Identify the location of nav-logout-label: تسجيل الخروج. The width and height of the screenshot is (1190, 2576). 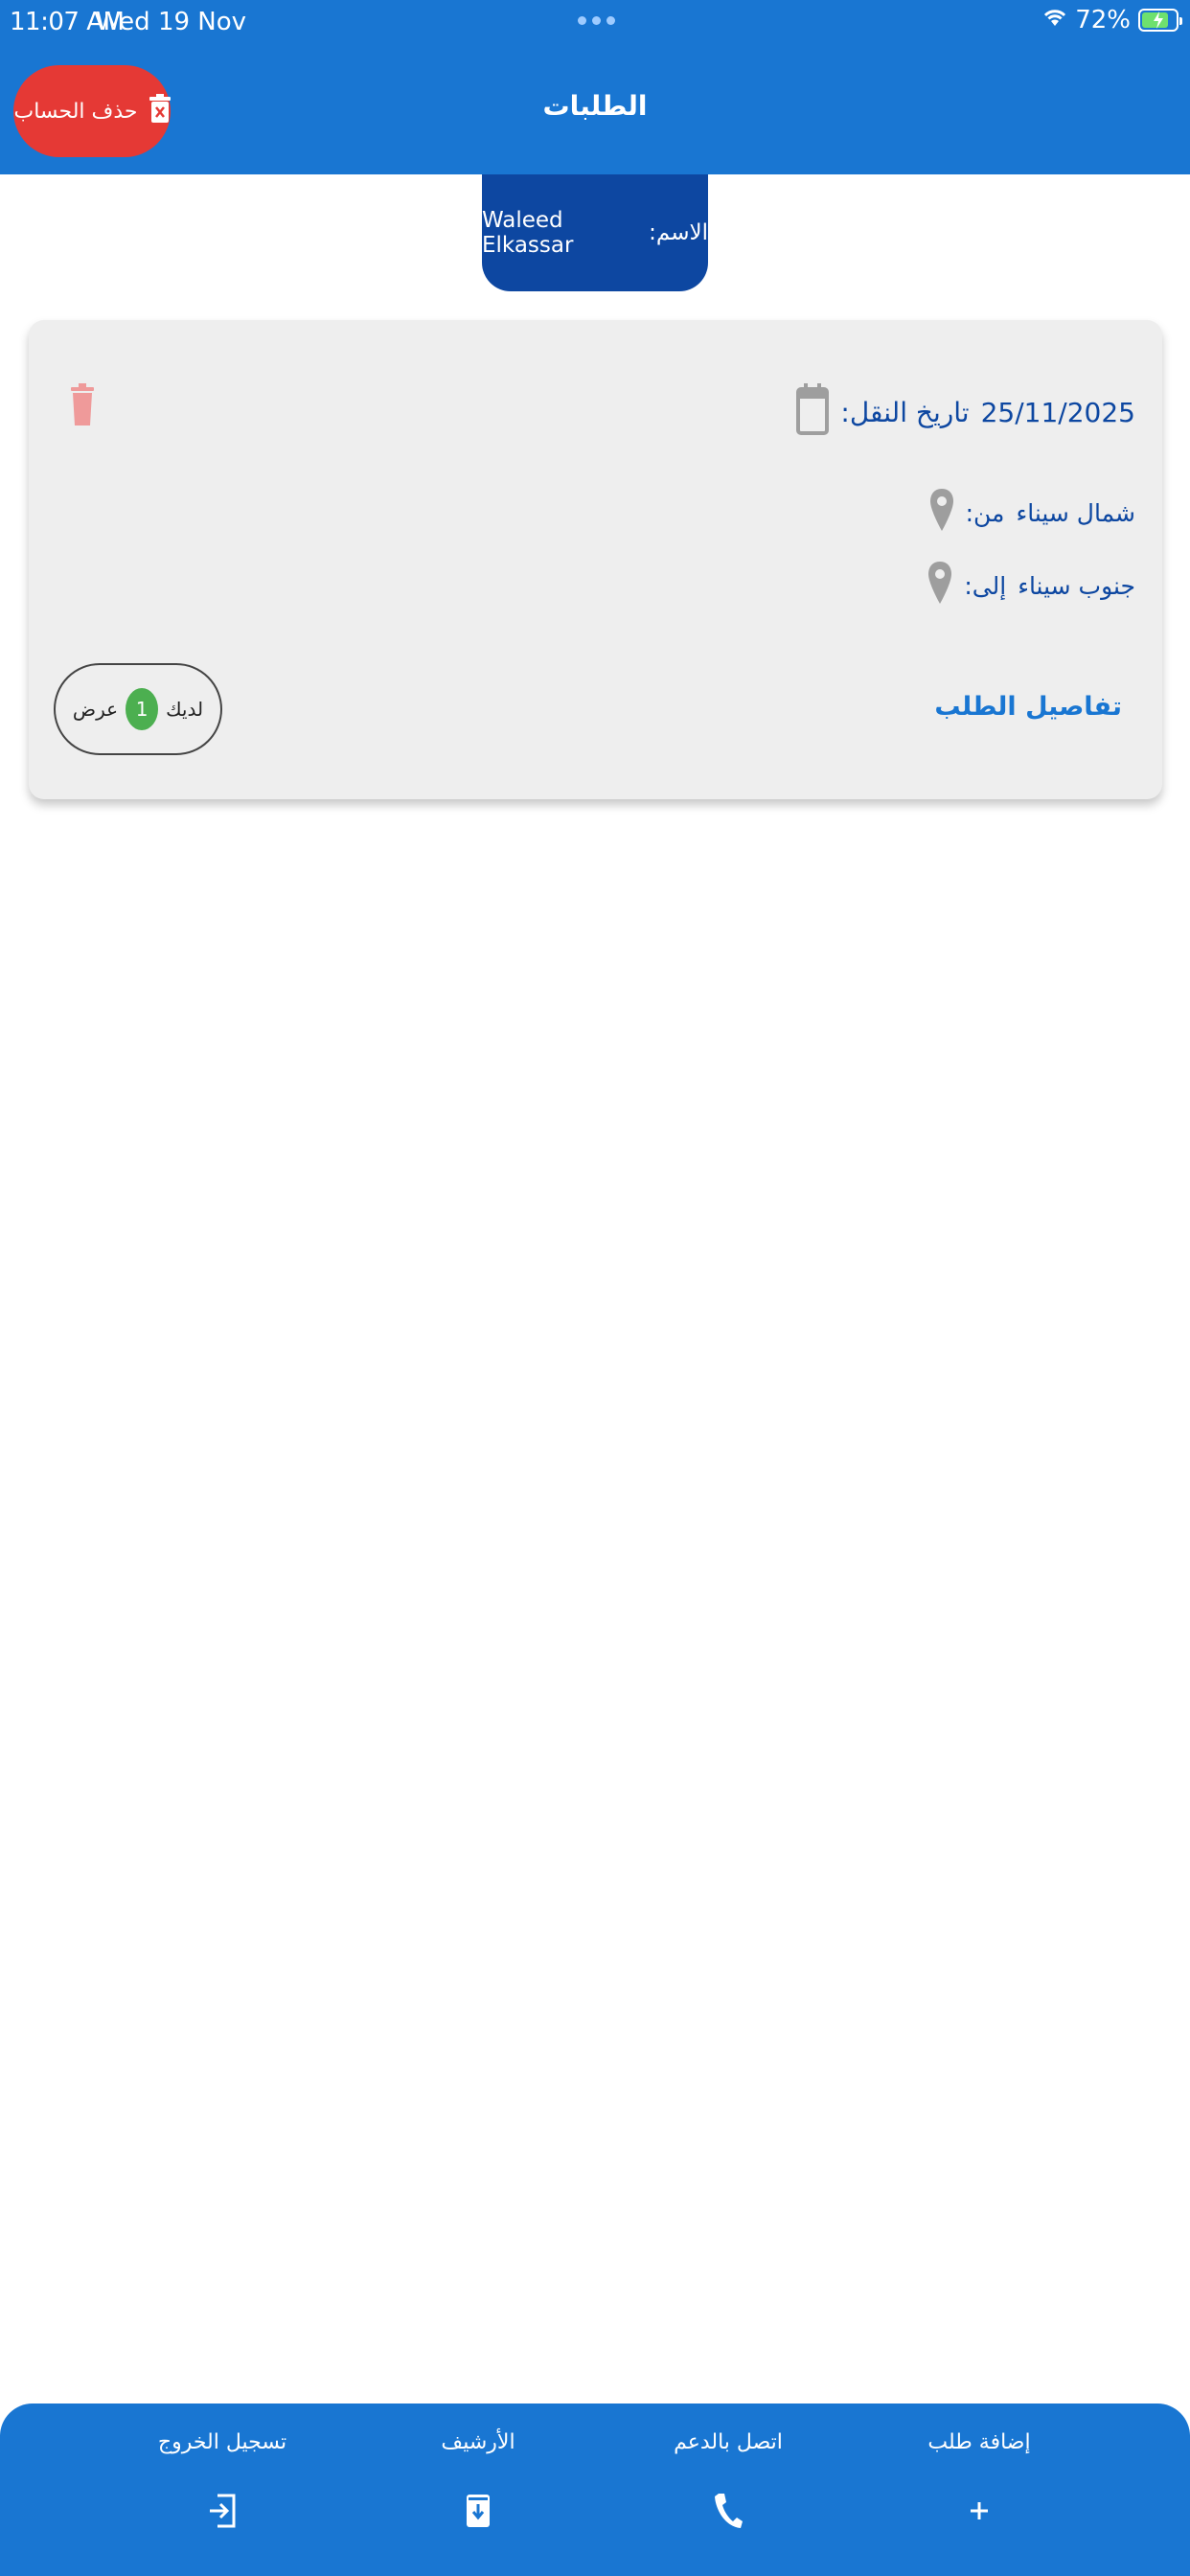
(222, 2442).